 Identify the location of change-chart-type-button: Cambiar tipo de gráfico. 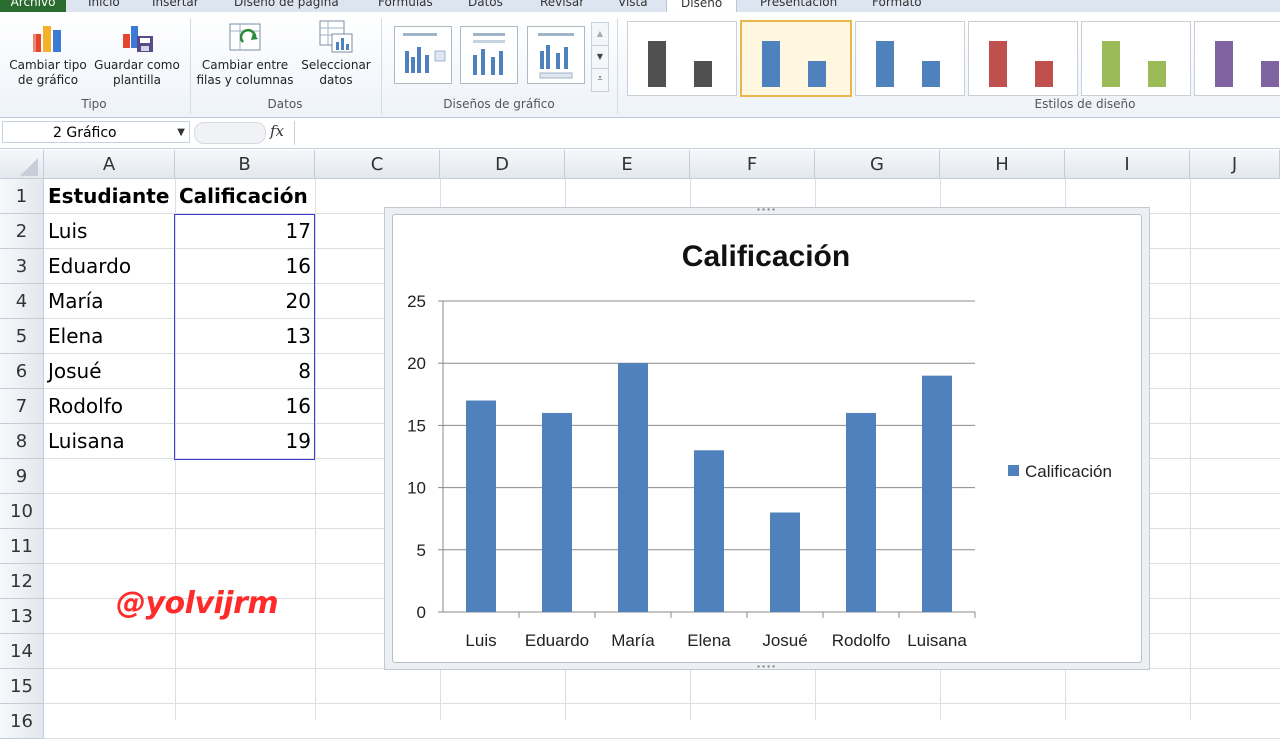
(48, 54).